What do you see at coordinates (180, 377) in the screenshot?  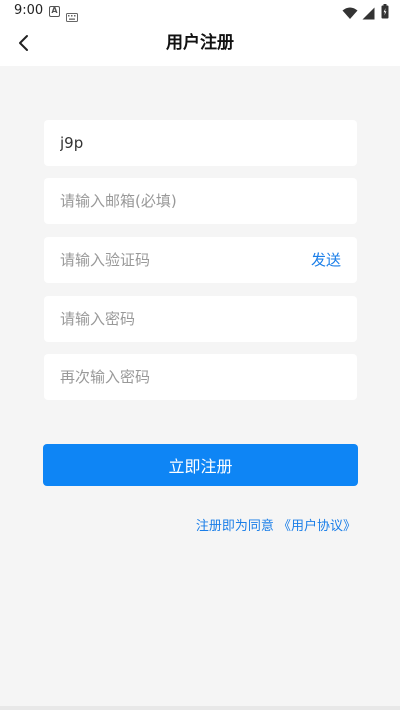 I see `confirm-password-input` at bounding box center [180, 377].